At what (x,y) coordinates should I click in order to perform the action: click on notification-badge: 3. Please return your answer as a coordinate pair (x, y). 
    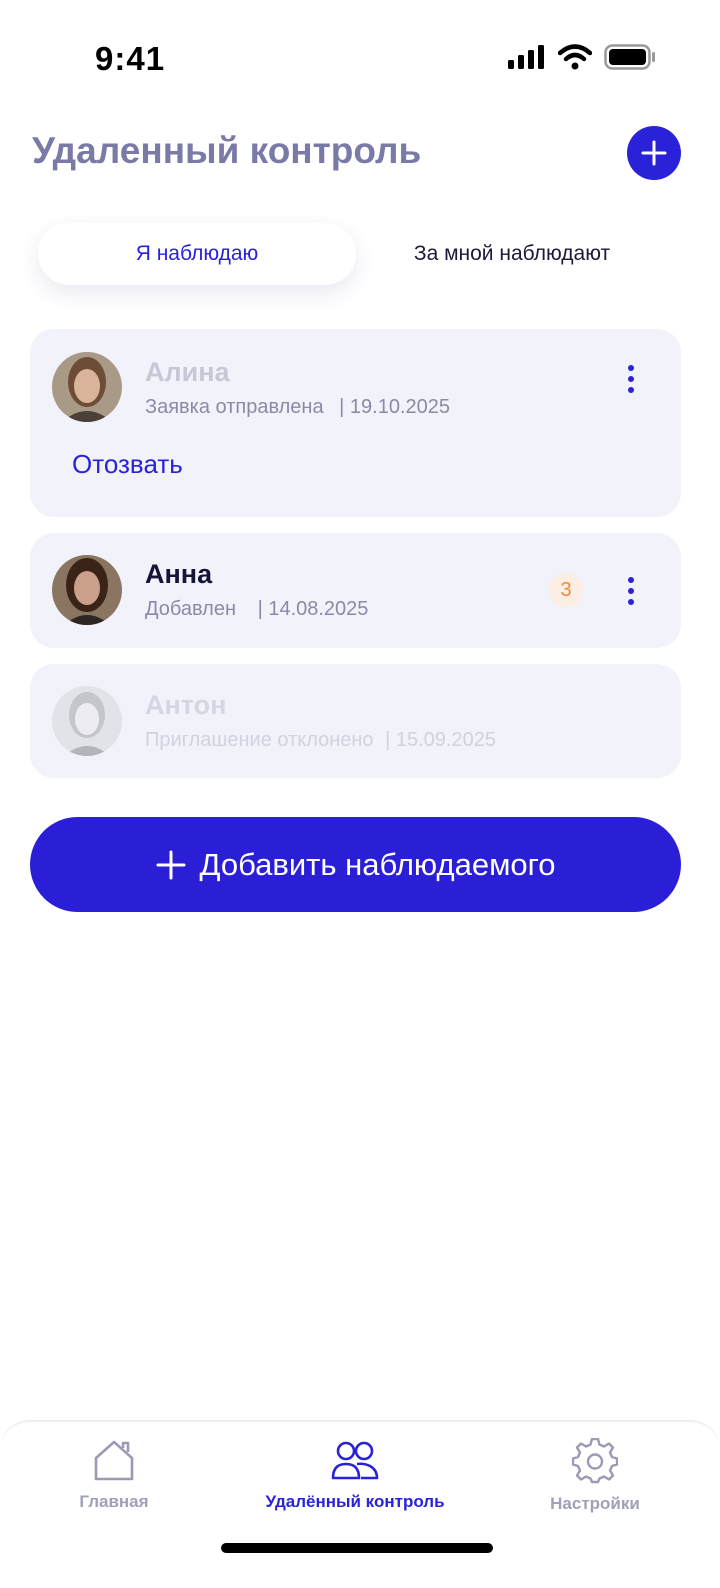
    Looking at the image, I should click on (566, 590).